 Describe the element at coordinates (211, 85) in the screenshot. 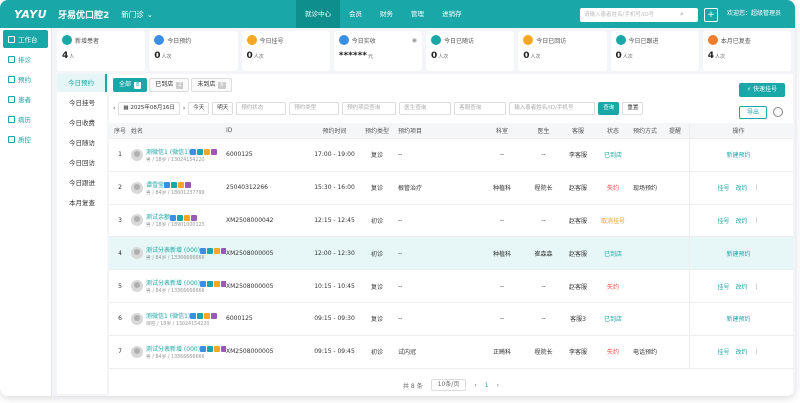

I see `tab-not-arrived: 未到店 6` at that location.